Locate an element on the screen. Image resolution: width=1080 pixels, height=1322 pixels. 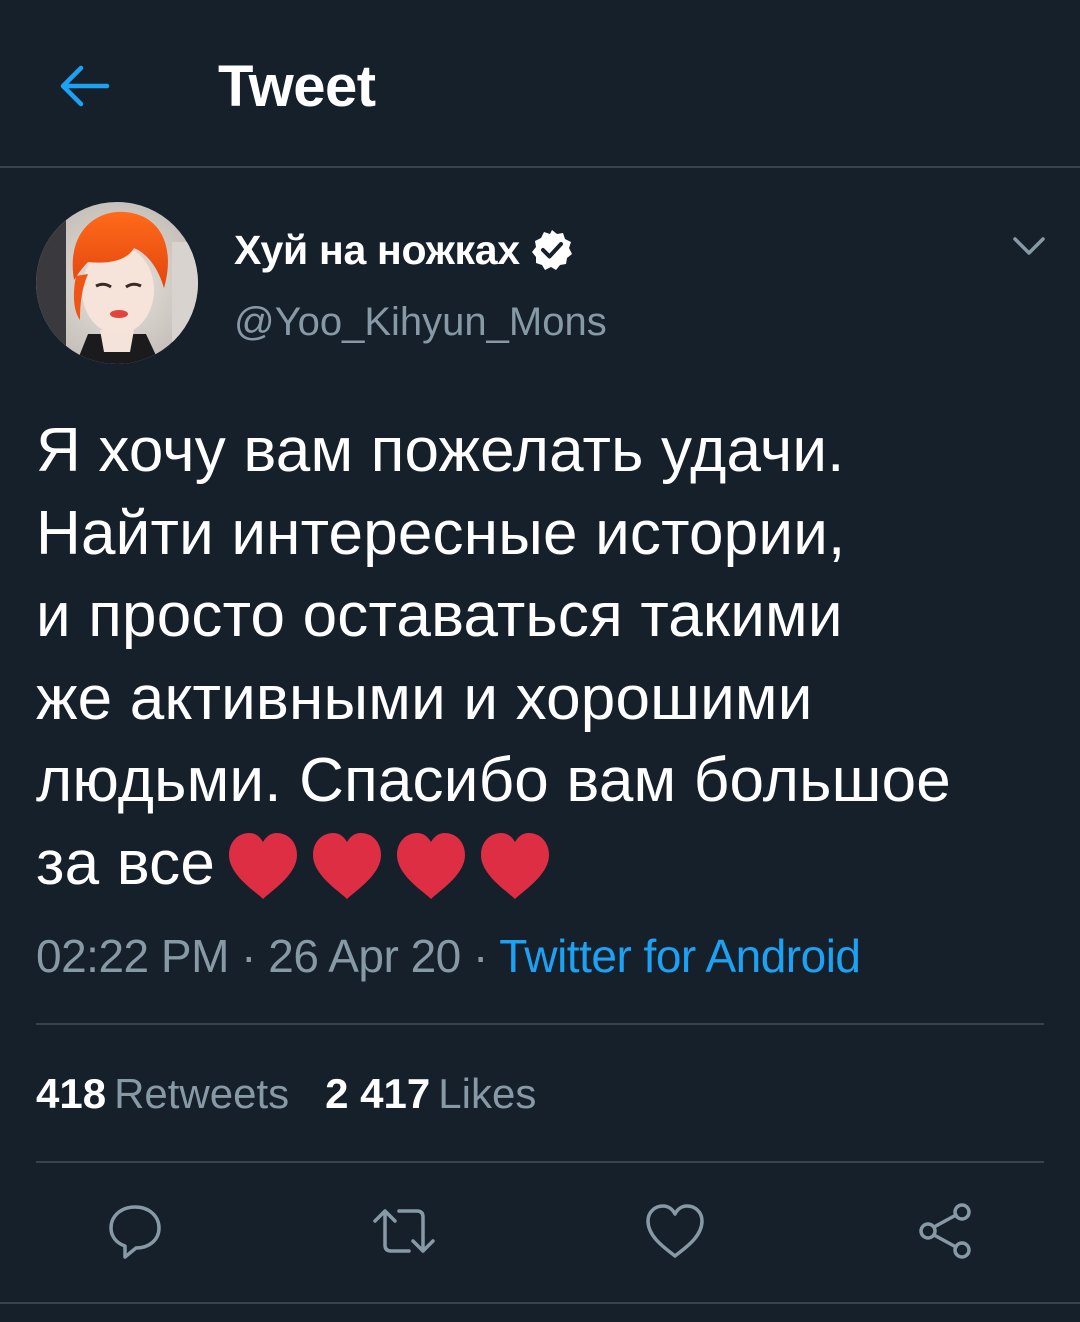
avatar is located at coordinates (117, 283).